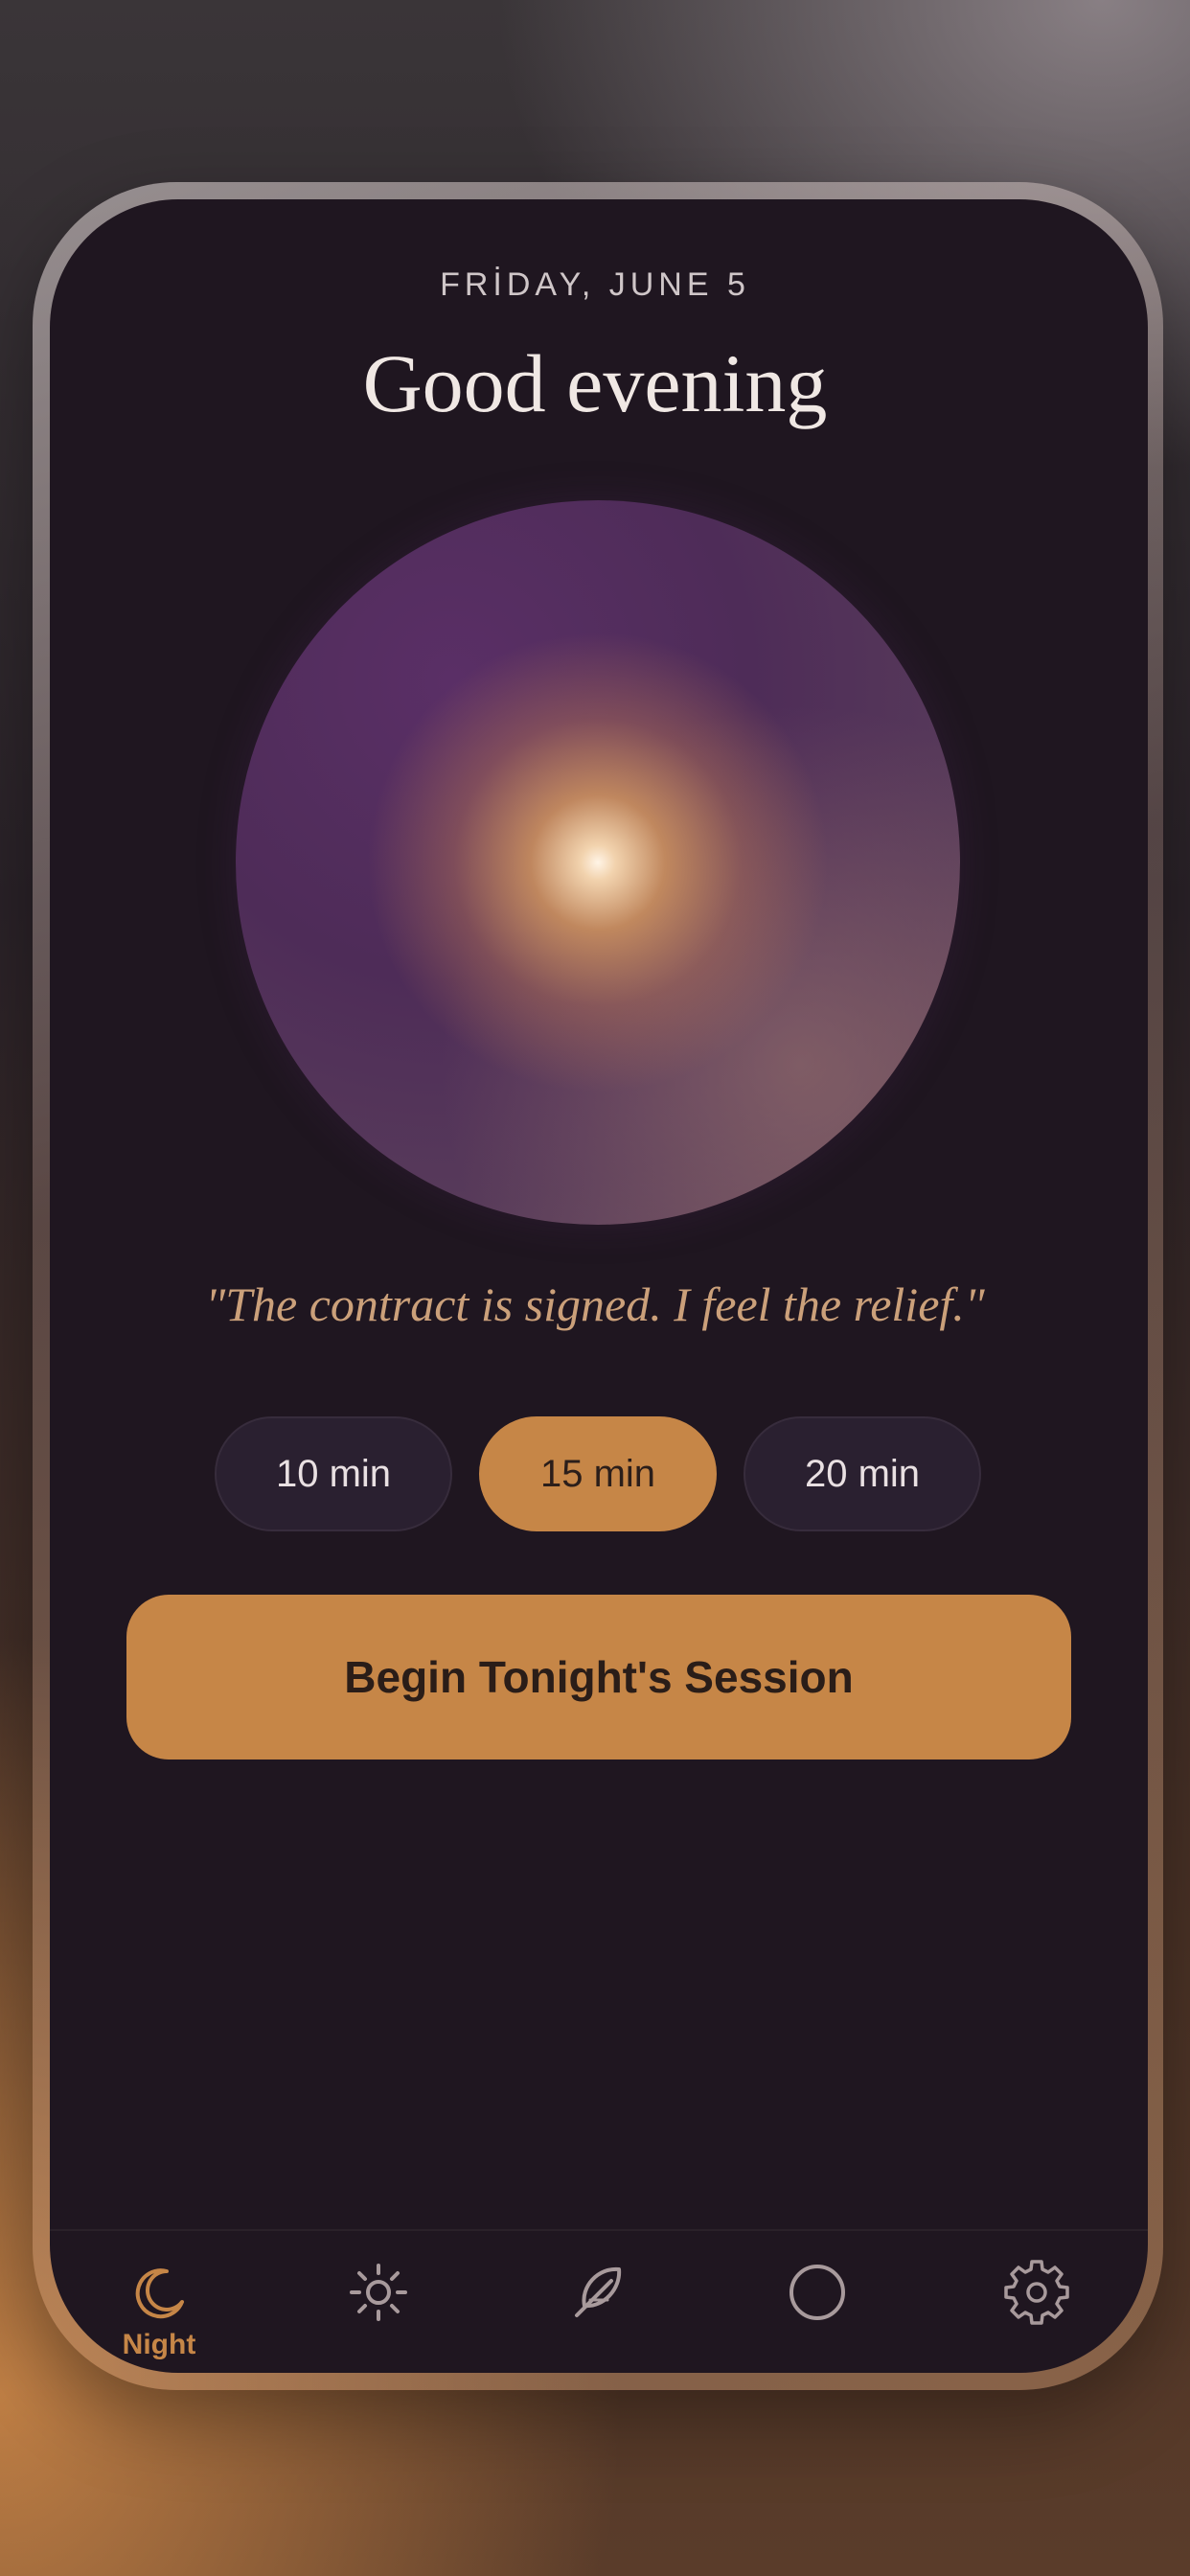  I want to click on tab-sun, so click(379, 2310).